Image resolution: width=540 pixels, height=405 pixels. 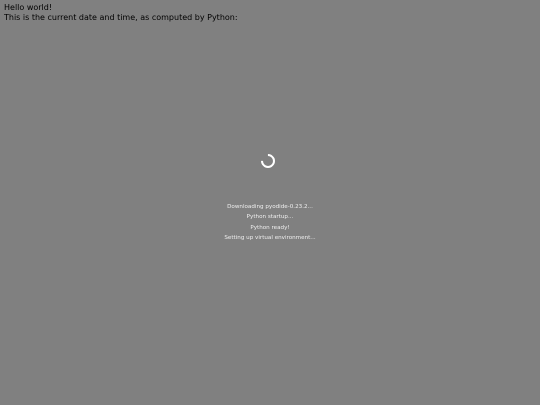 I want to click on log-line-ready: Python ready!, so click(x=270, y=227).